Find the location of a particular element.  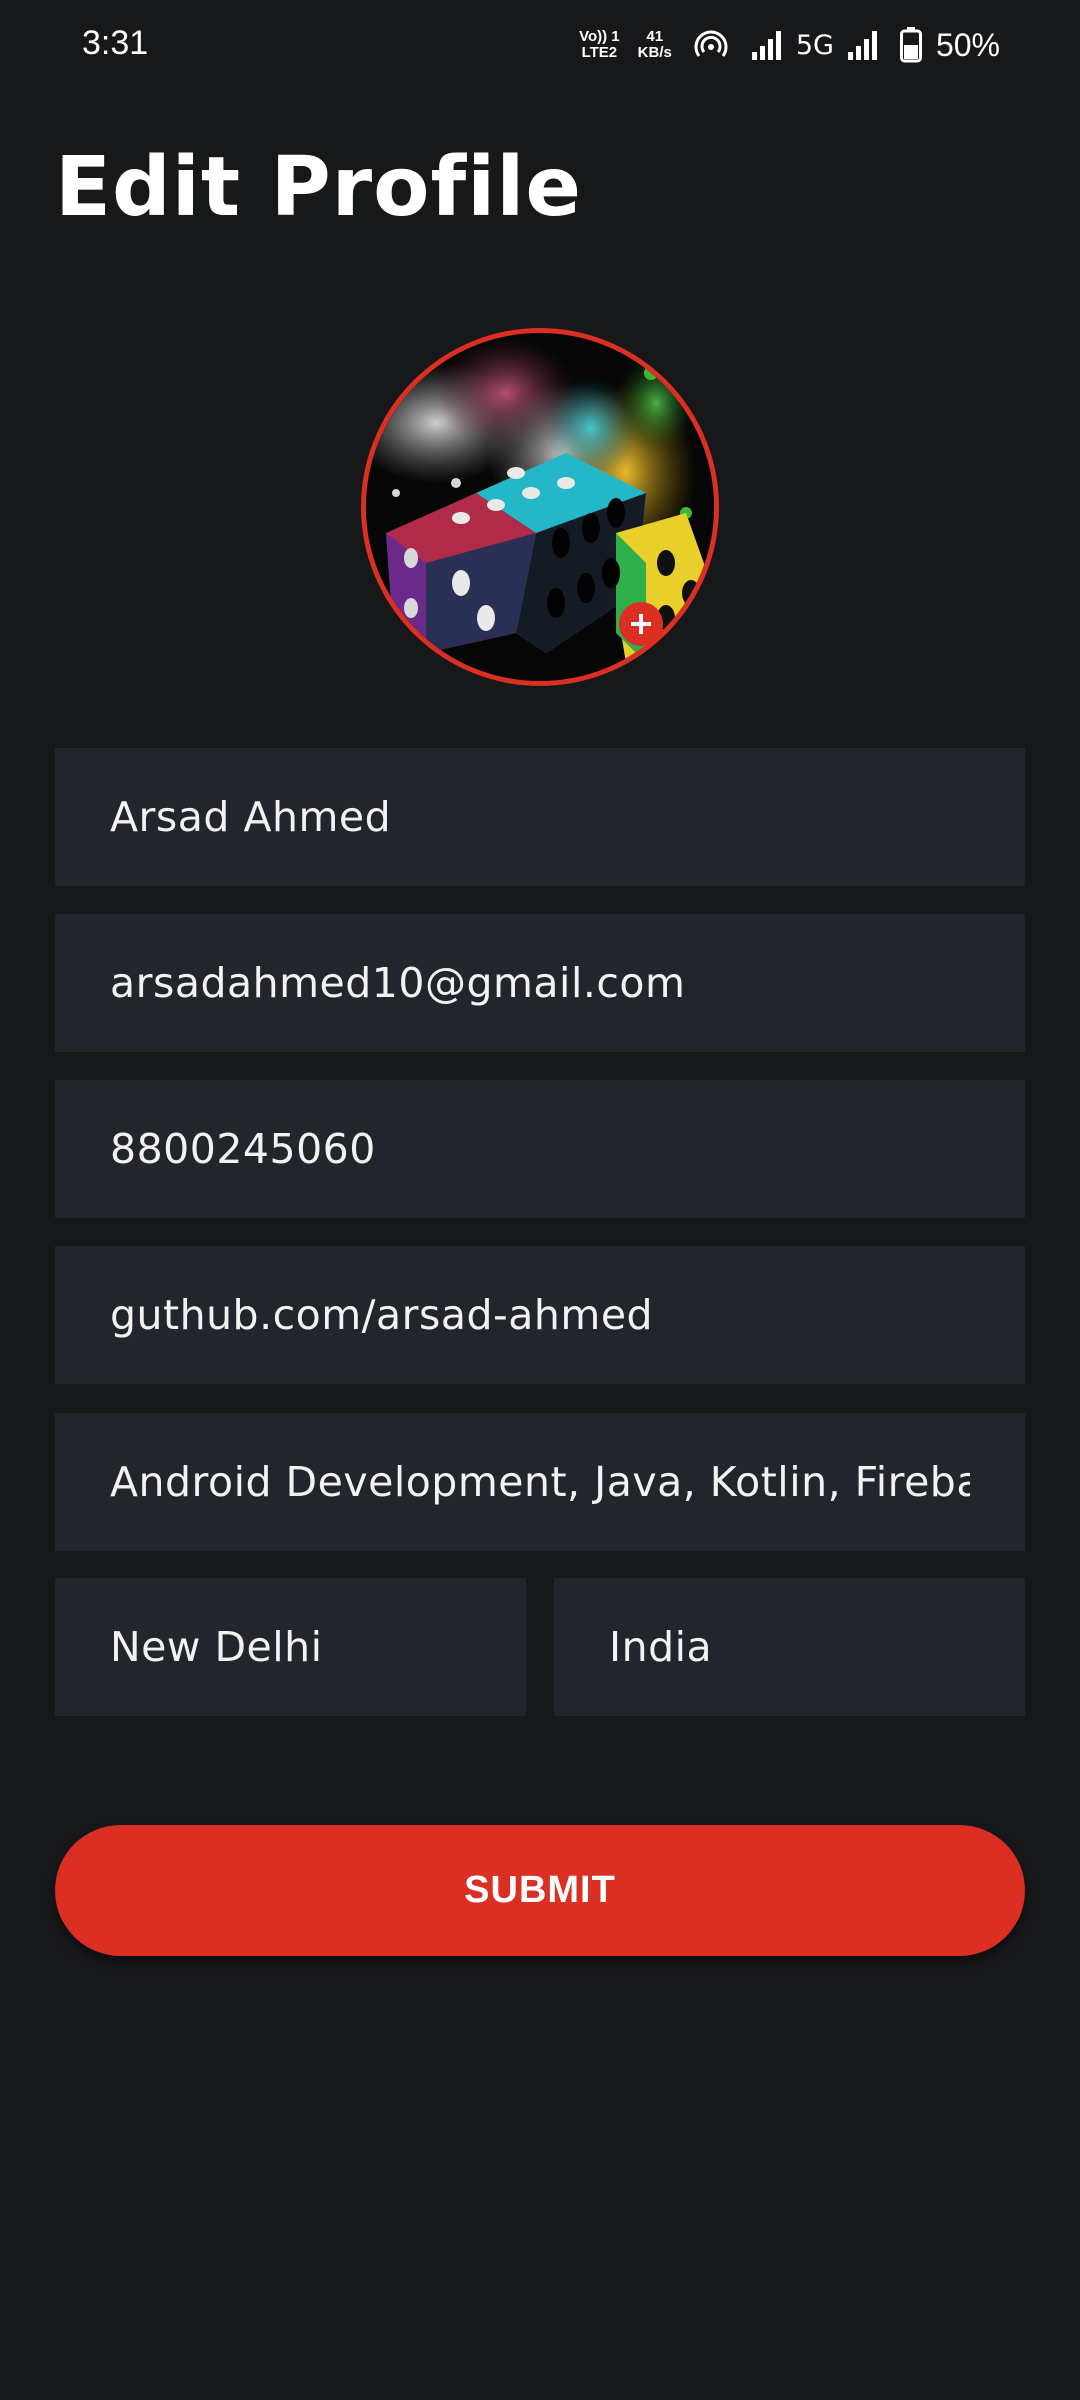

network-speed: 41 KB/s is located at coordinates (655, 45).